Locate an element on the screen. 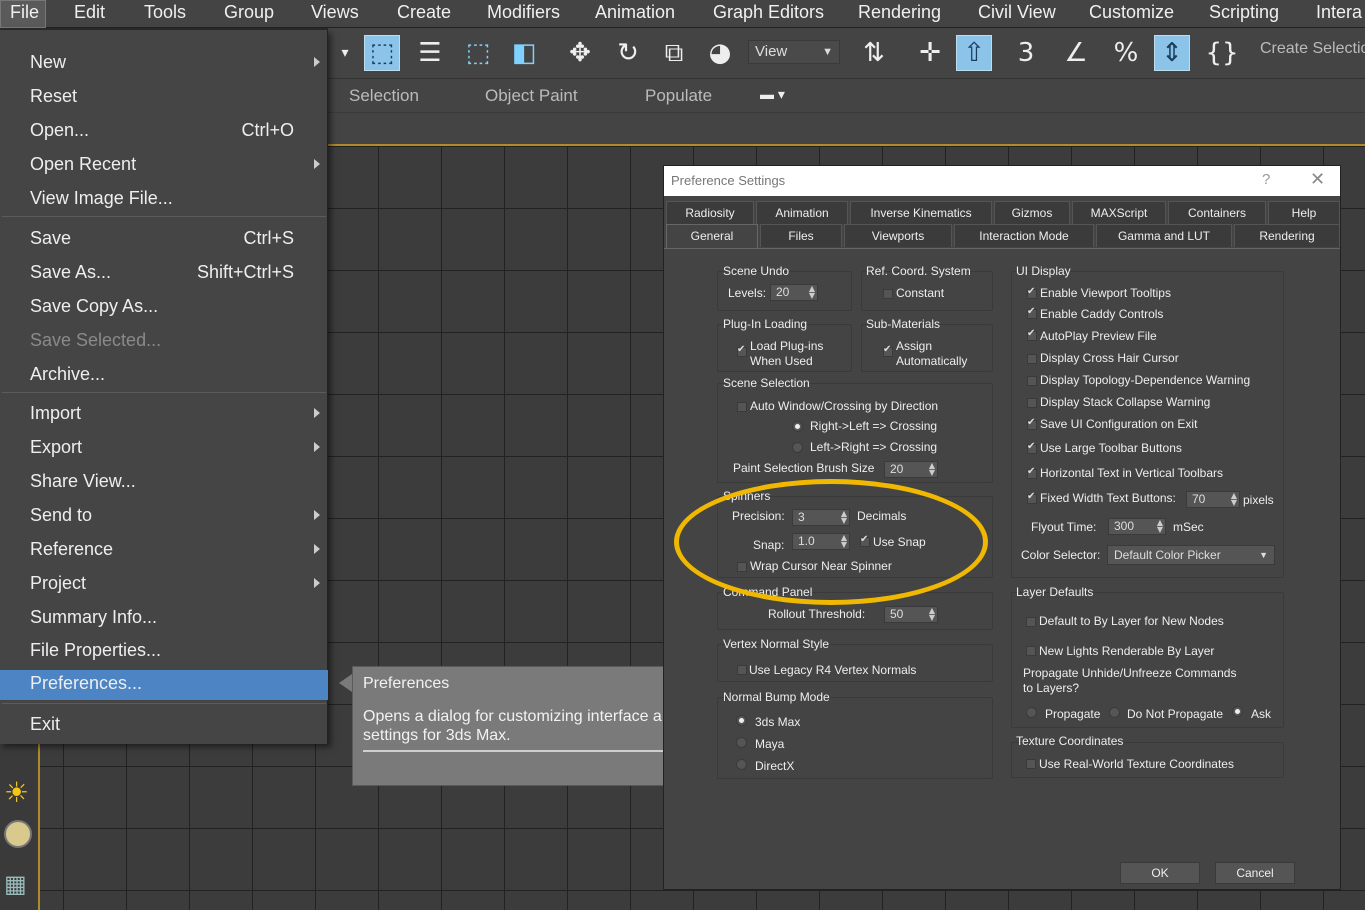 This screenshot has width=1365, height=910. levels-spinner: 20 ▲ ▼ is located at coordinates (794, 292).